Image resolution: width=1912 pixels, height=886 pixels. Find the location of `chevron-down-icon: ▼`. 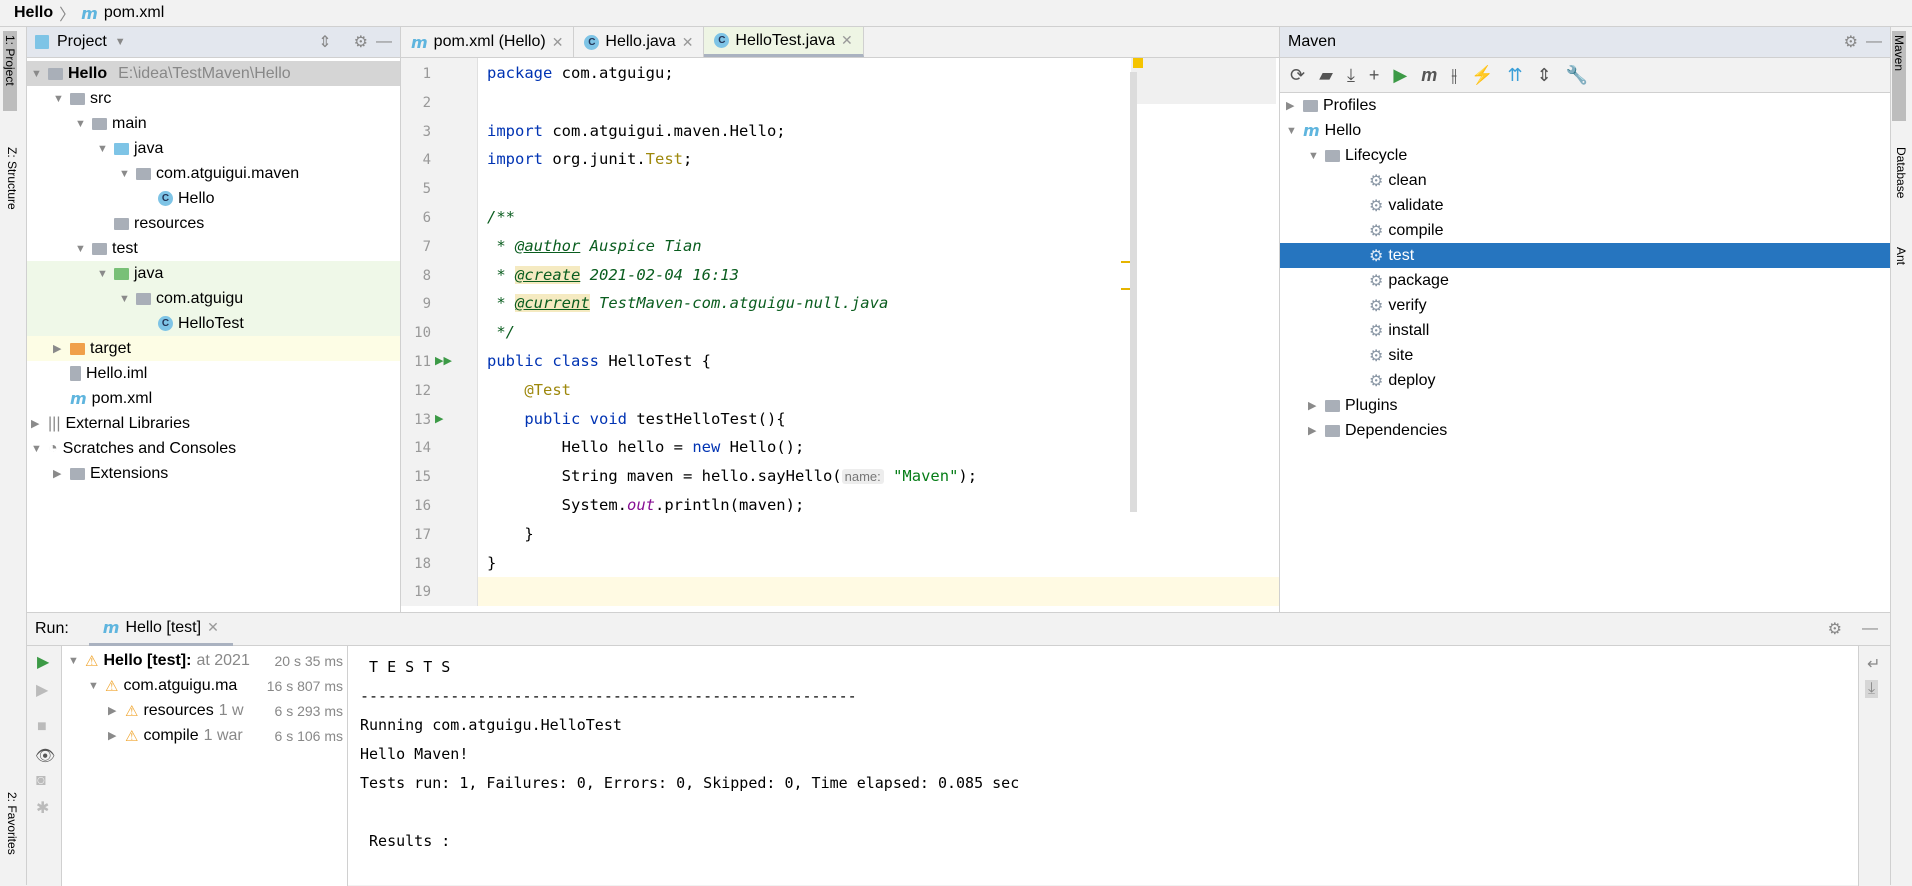

chevron-down-icon: ▼ is located at coordinates (120, 42).